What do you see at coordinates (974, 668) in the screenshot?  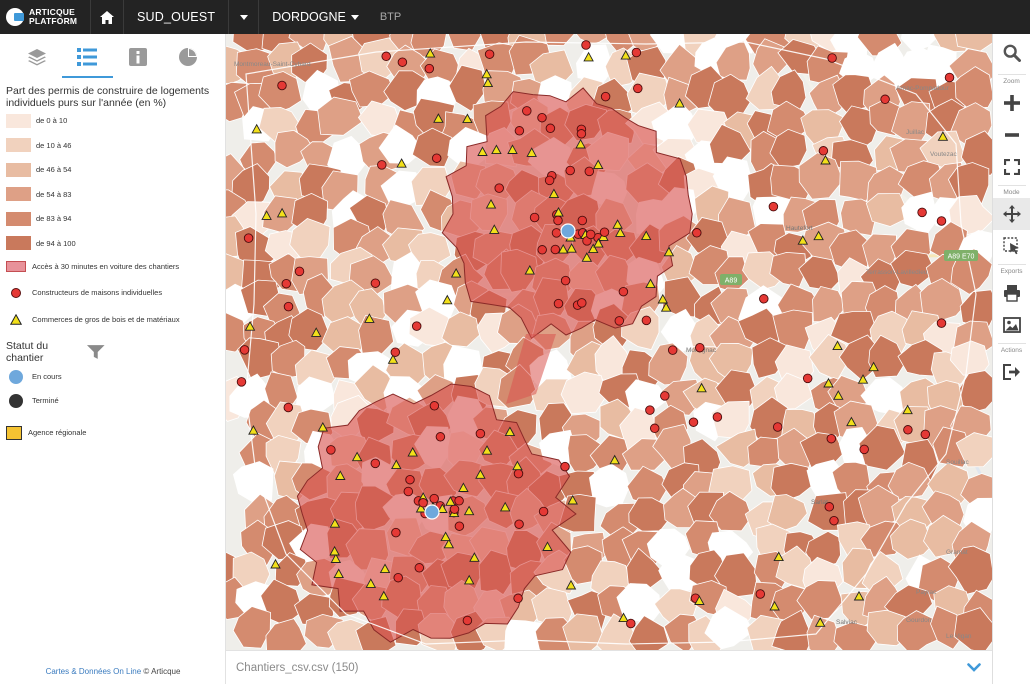 I see `expand-dataset-button` at bounding box center [974, 668].